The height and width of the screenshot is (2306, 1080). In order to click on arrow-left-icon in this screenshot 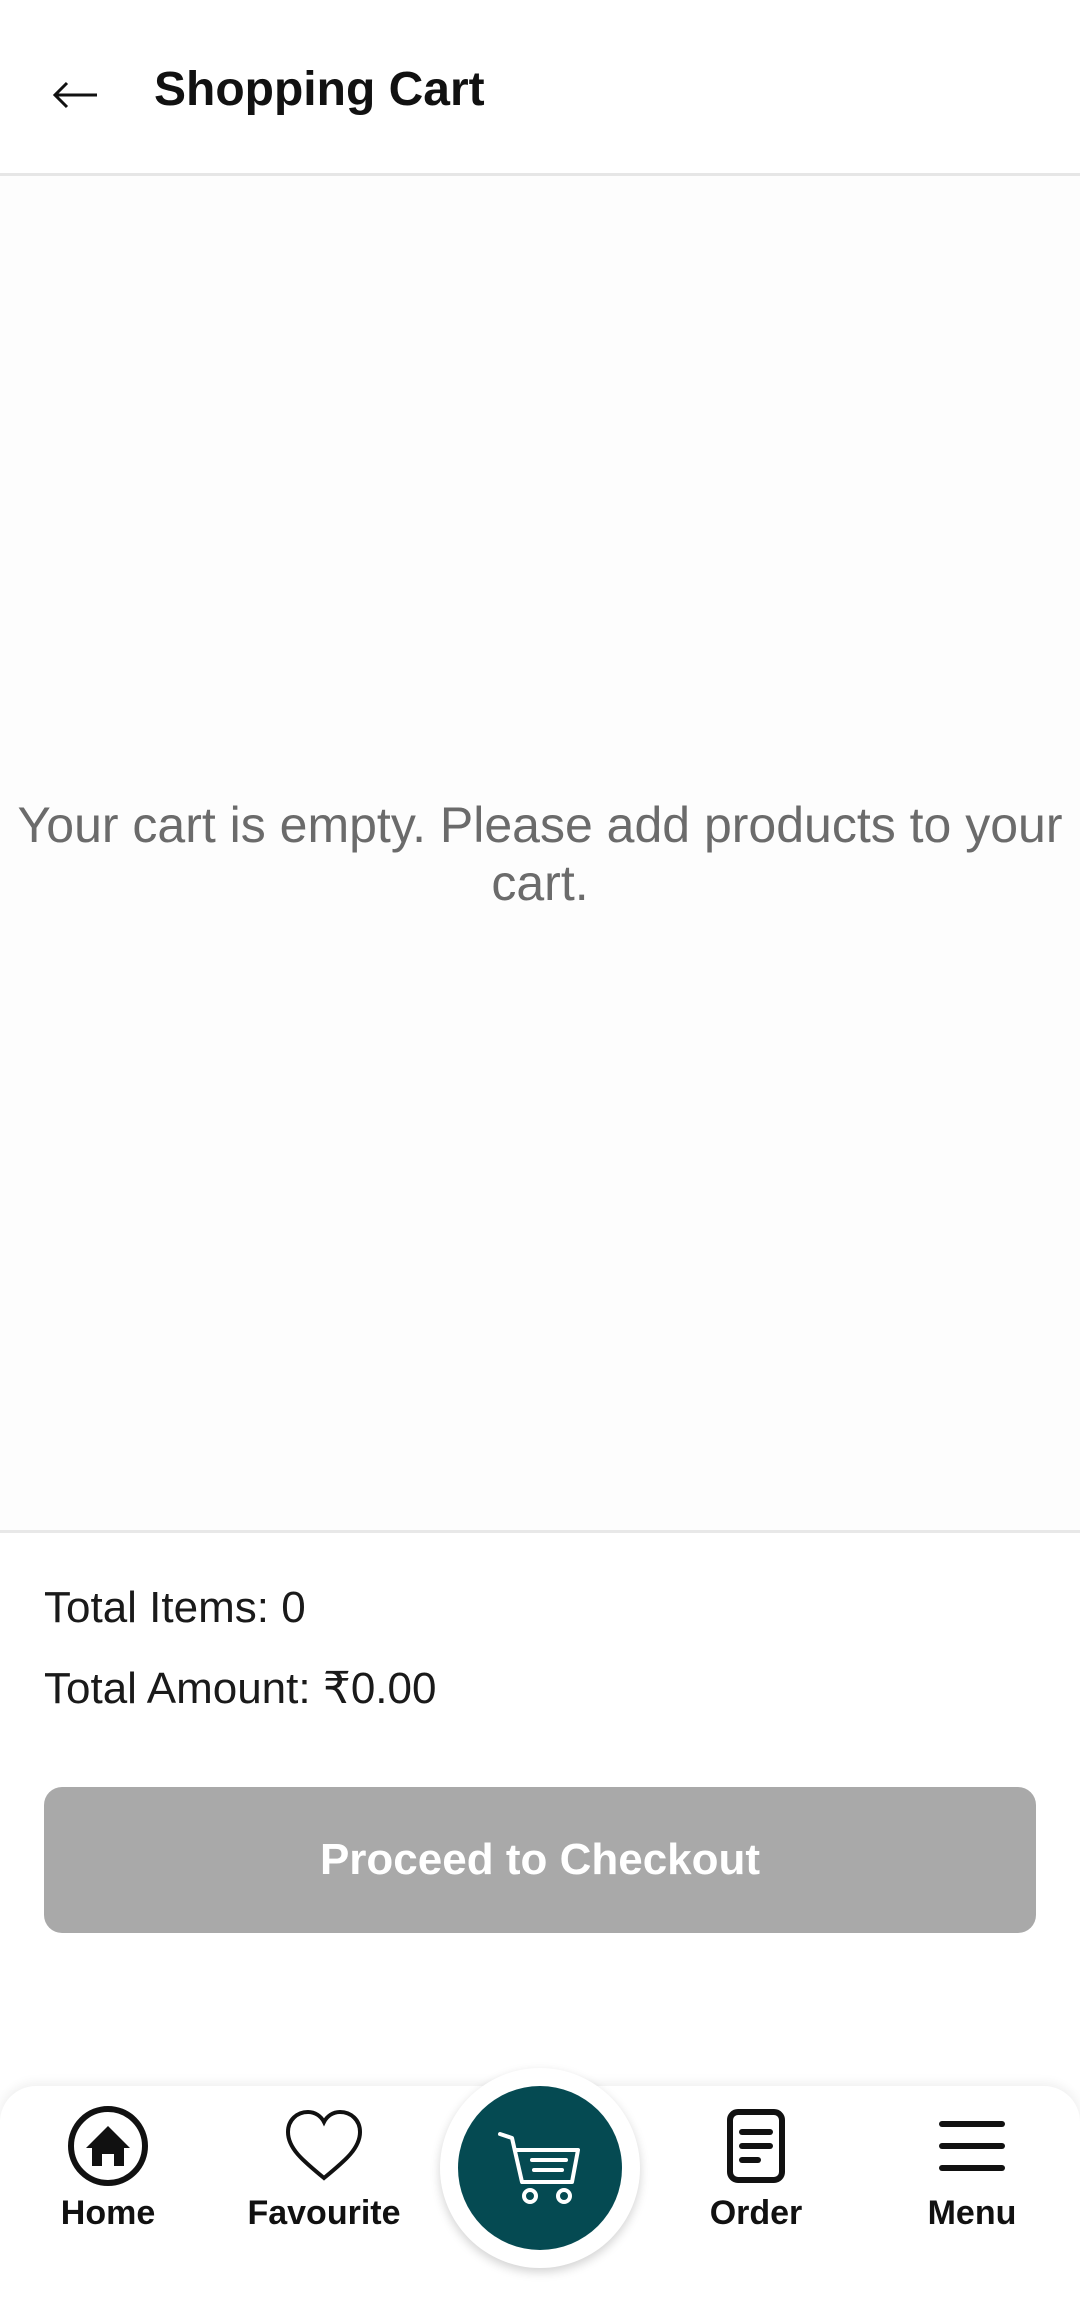, I will do `click(74, 95)`.